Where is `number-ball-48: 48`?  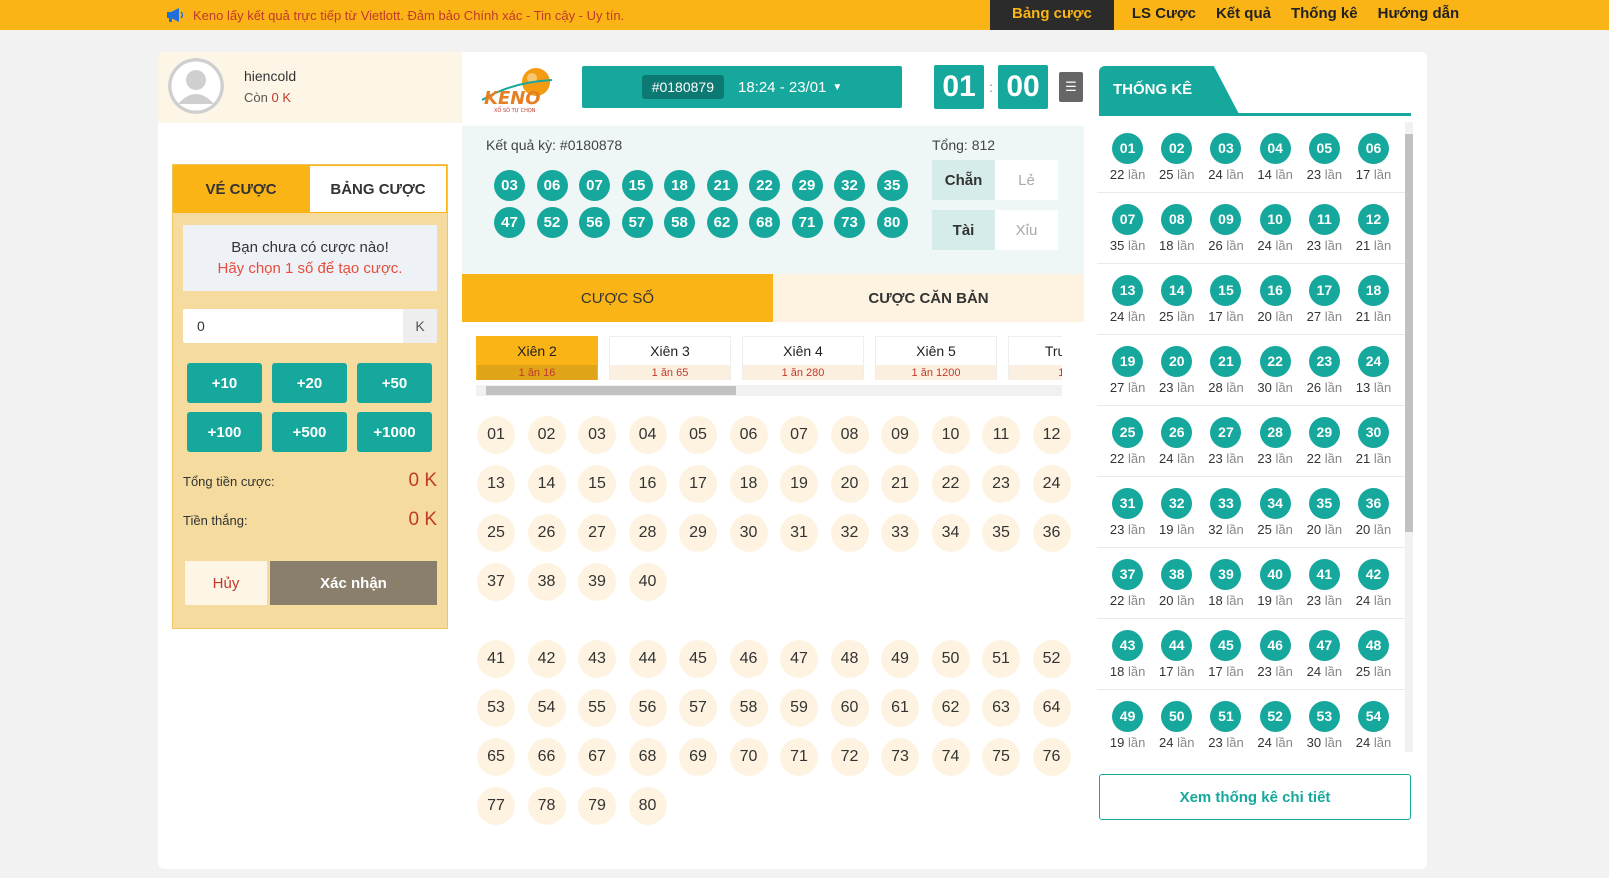 number-ball-48: 48 is located at coordinates (849, 659).